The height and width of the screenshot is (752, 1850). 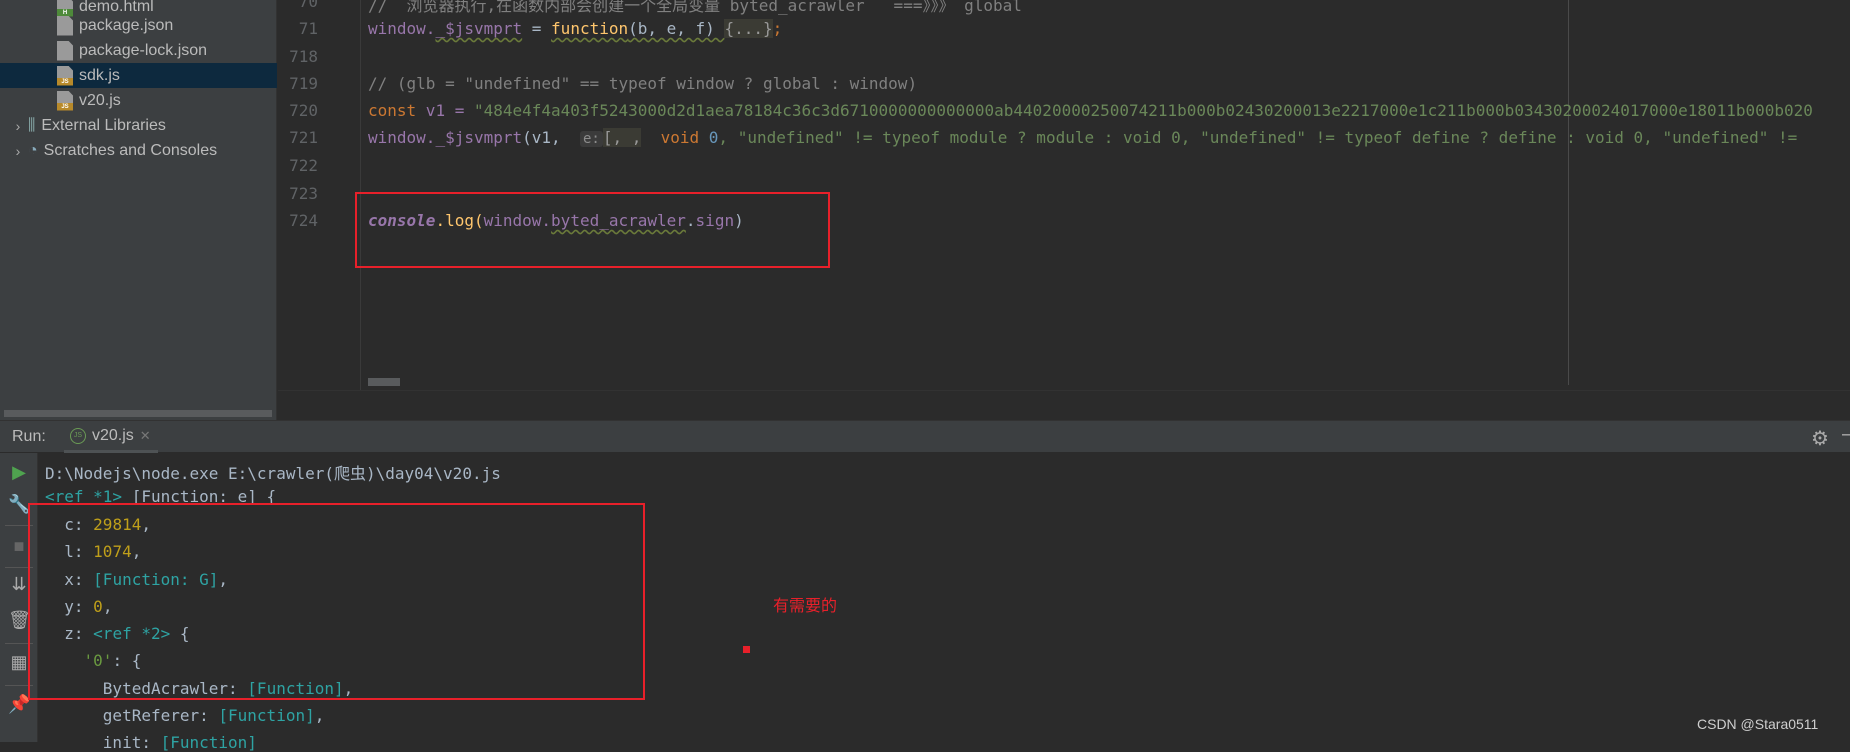 What do you see at coordinates (19, 504) in the screenshot?
I see `wrench-icon: 🔧` at bounding box center [19, 504].